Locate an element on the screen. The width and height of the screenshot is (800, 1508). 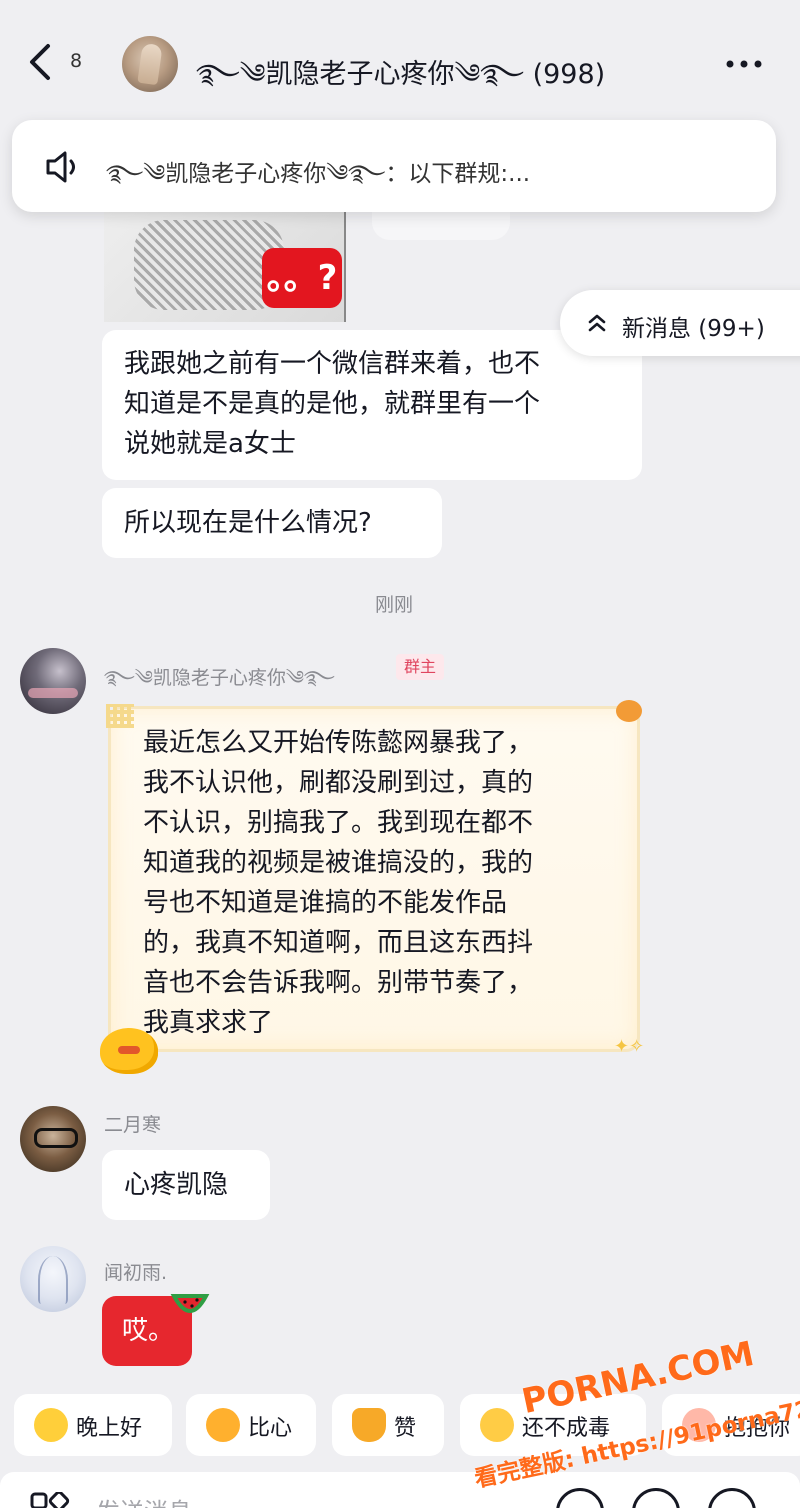
back-button is located at coordinates (43, 62).